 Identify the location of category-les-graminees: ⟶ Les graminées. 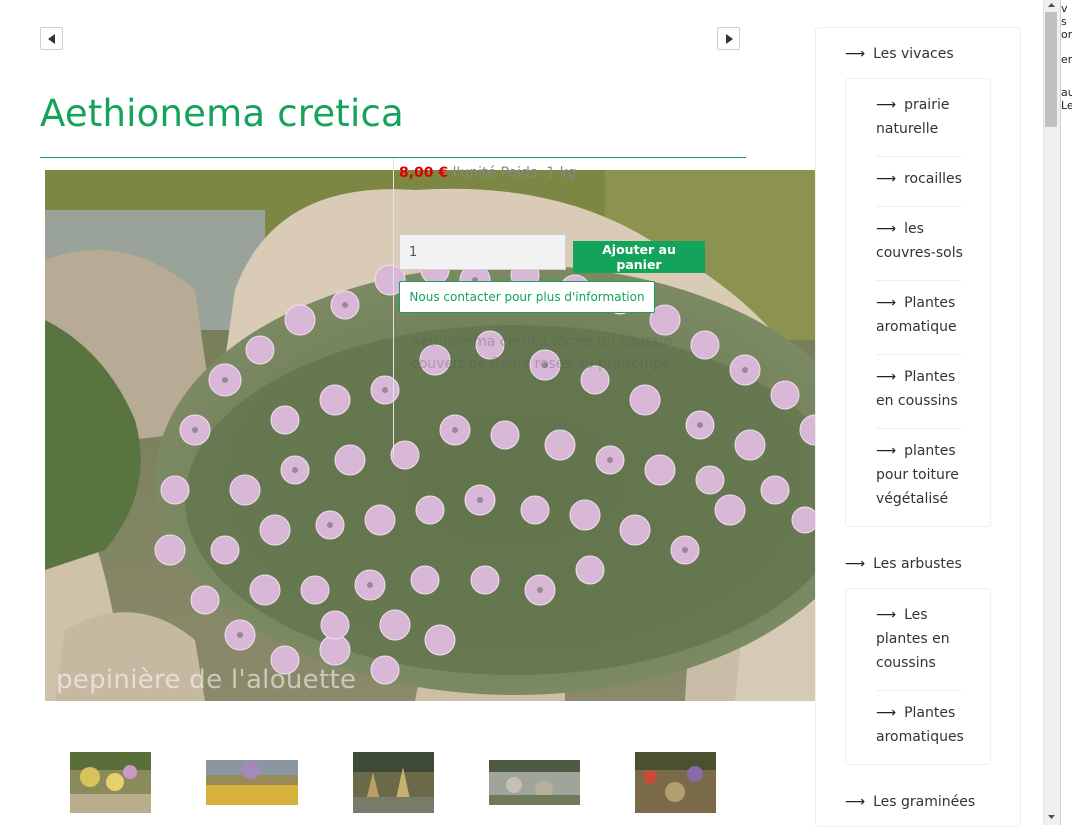
(910, 802).